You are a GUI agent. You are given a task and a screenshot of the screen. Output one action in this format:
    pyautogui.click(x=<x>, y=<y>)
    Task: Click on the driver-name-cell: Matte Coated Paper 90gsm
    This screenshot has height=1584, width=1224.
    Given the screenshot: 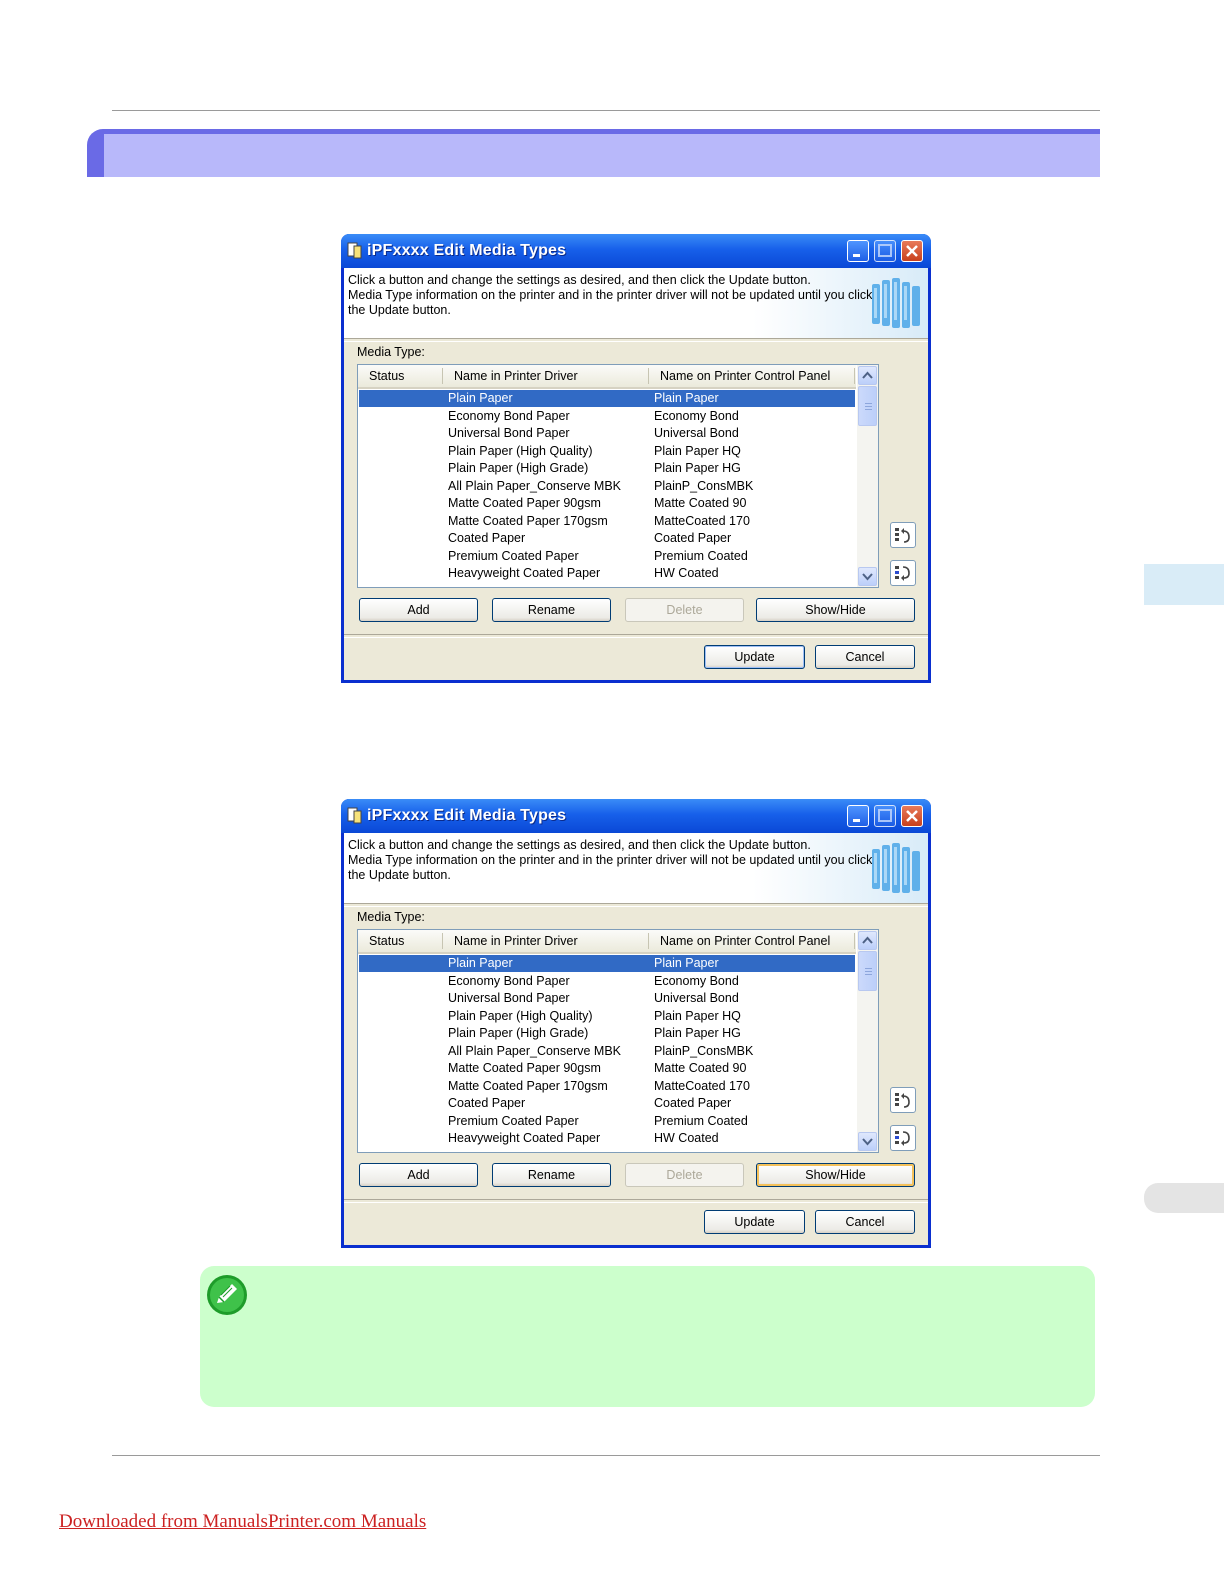 What is the action you would take?
    pyautogui.click(x=524, y=503)
    